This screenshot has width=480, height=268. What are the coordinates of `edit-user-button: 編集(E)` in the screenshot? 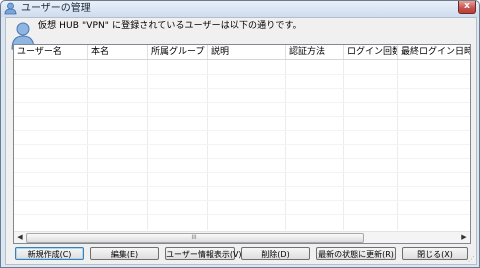 It's located at (124, 253).